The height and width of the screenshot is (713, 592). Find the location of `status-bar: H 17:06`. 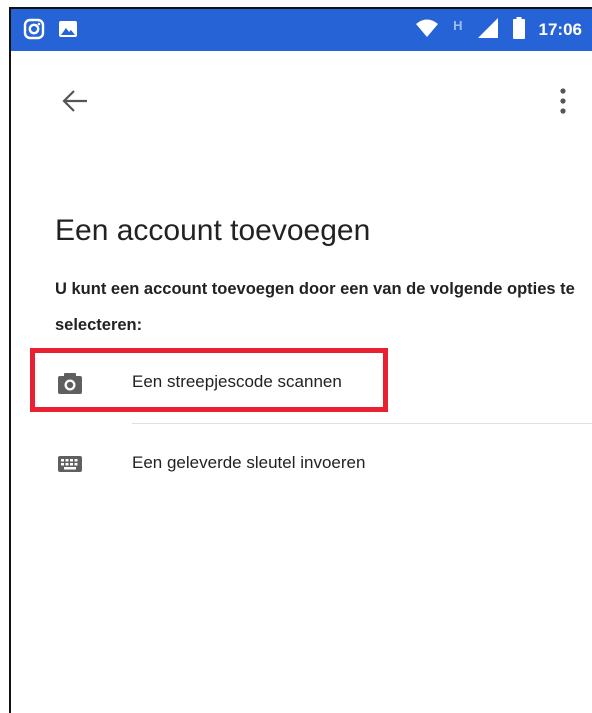

status-bar: H 17:06 is located at coordinates (301, 30).